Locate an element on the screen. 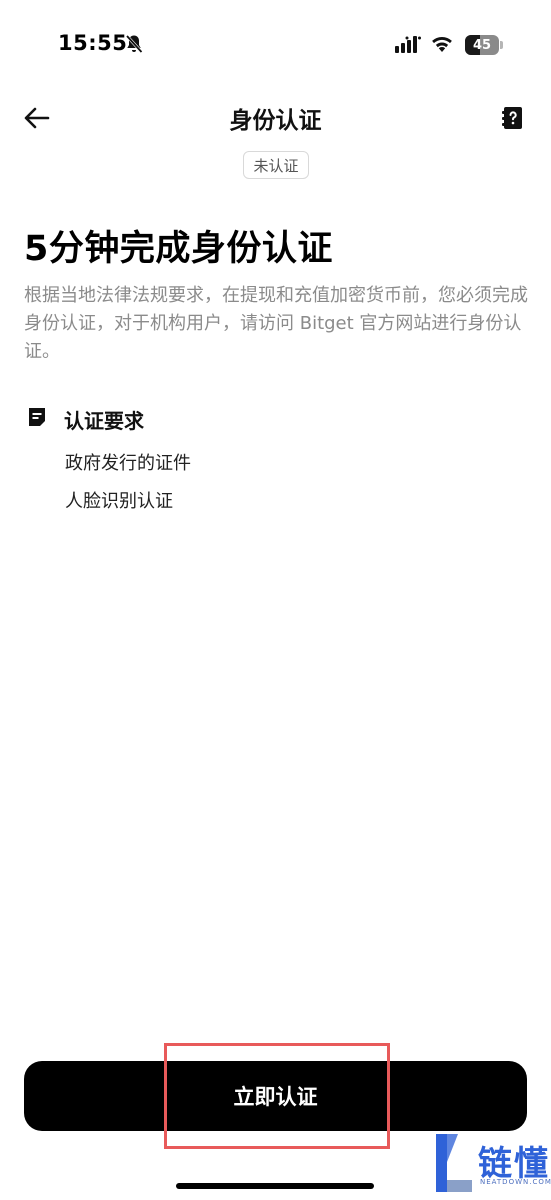 This screenshot has height=1200, width=551. watermark-subtext: NEATDOWN.COM is located at coordinates (515, 1182).